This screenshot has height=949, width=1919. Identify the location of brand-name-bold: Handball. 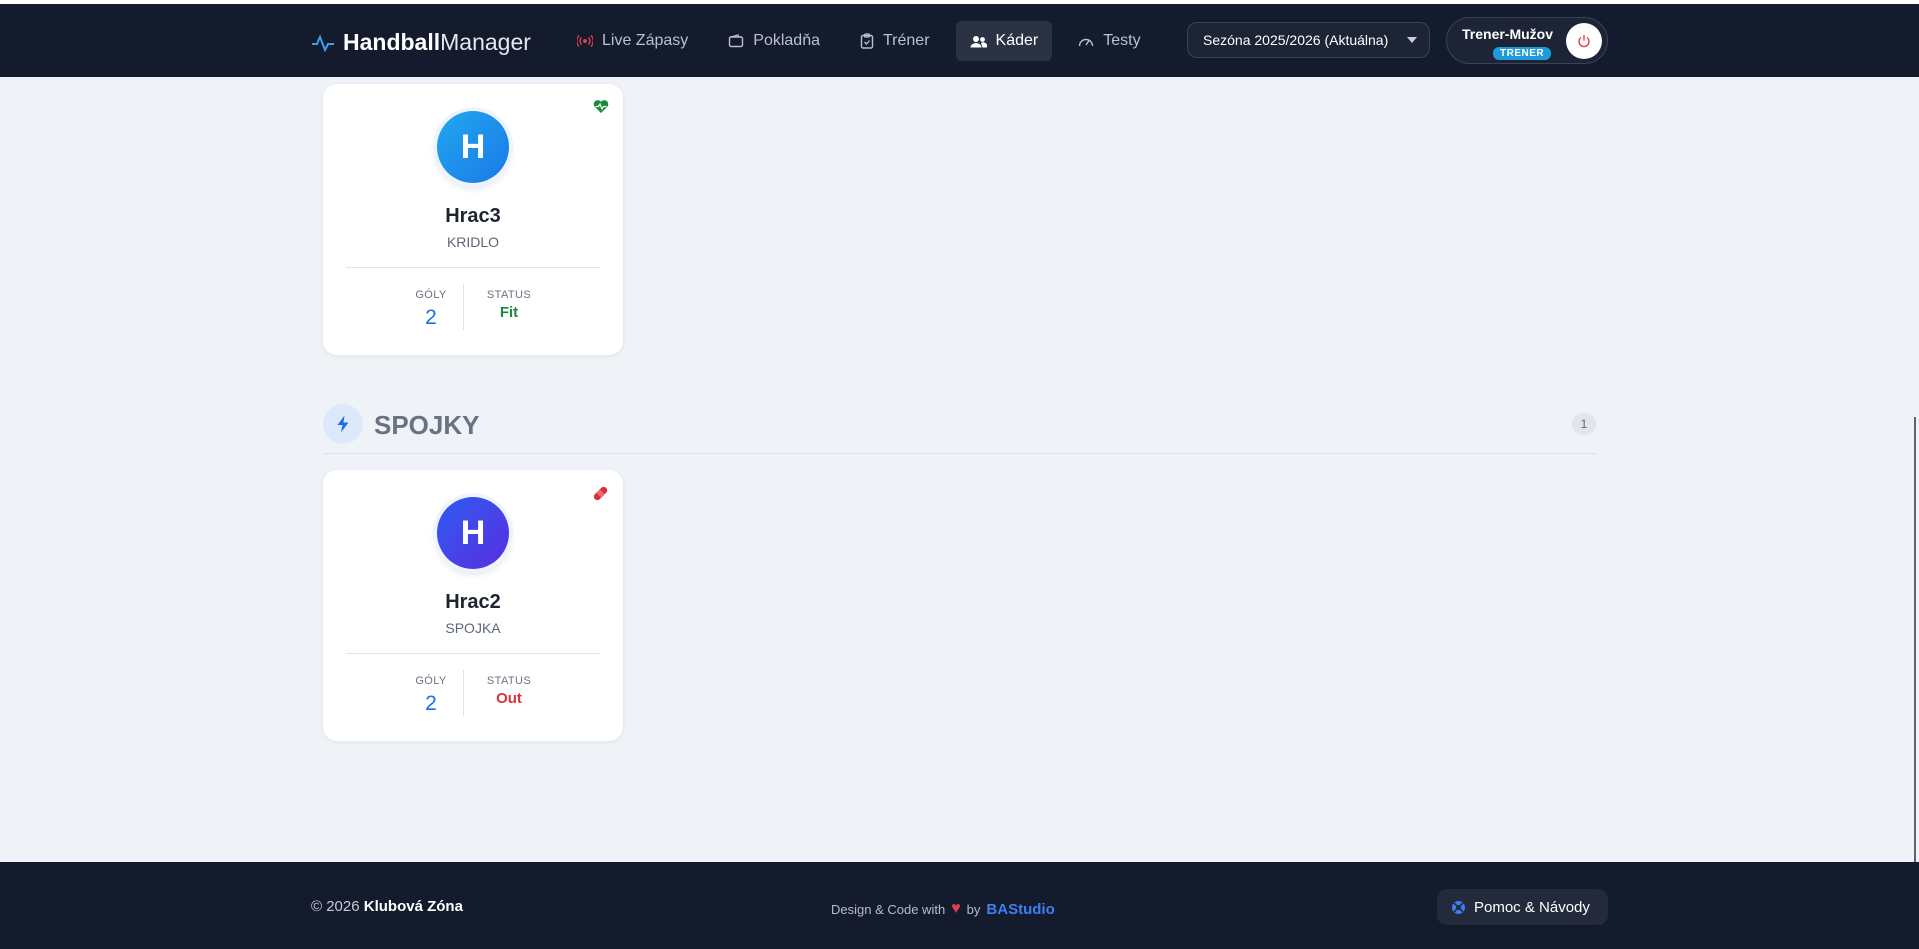
(392, 42).